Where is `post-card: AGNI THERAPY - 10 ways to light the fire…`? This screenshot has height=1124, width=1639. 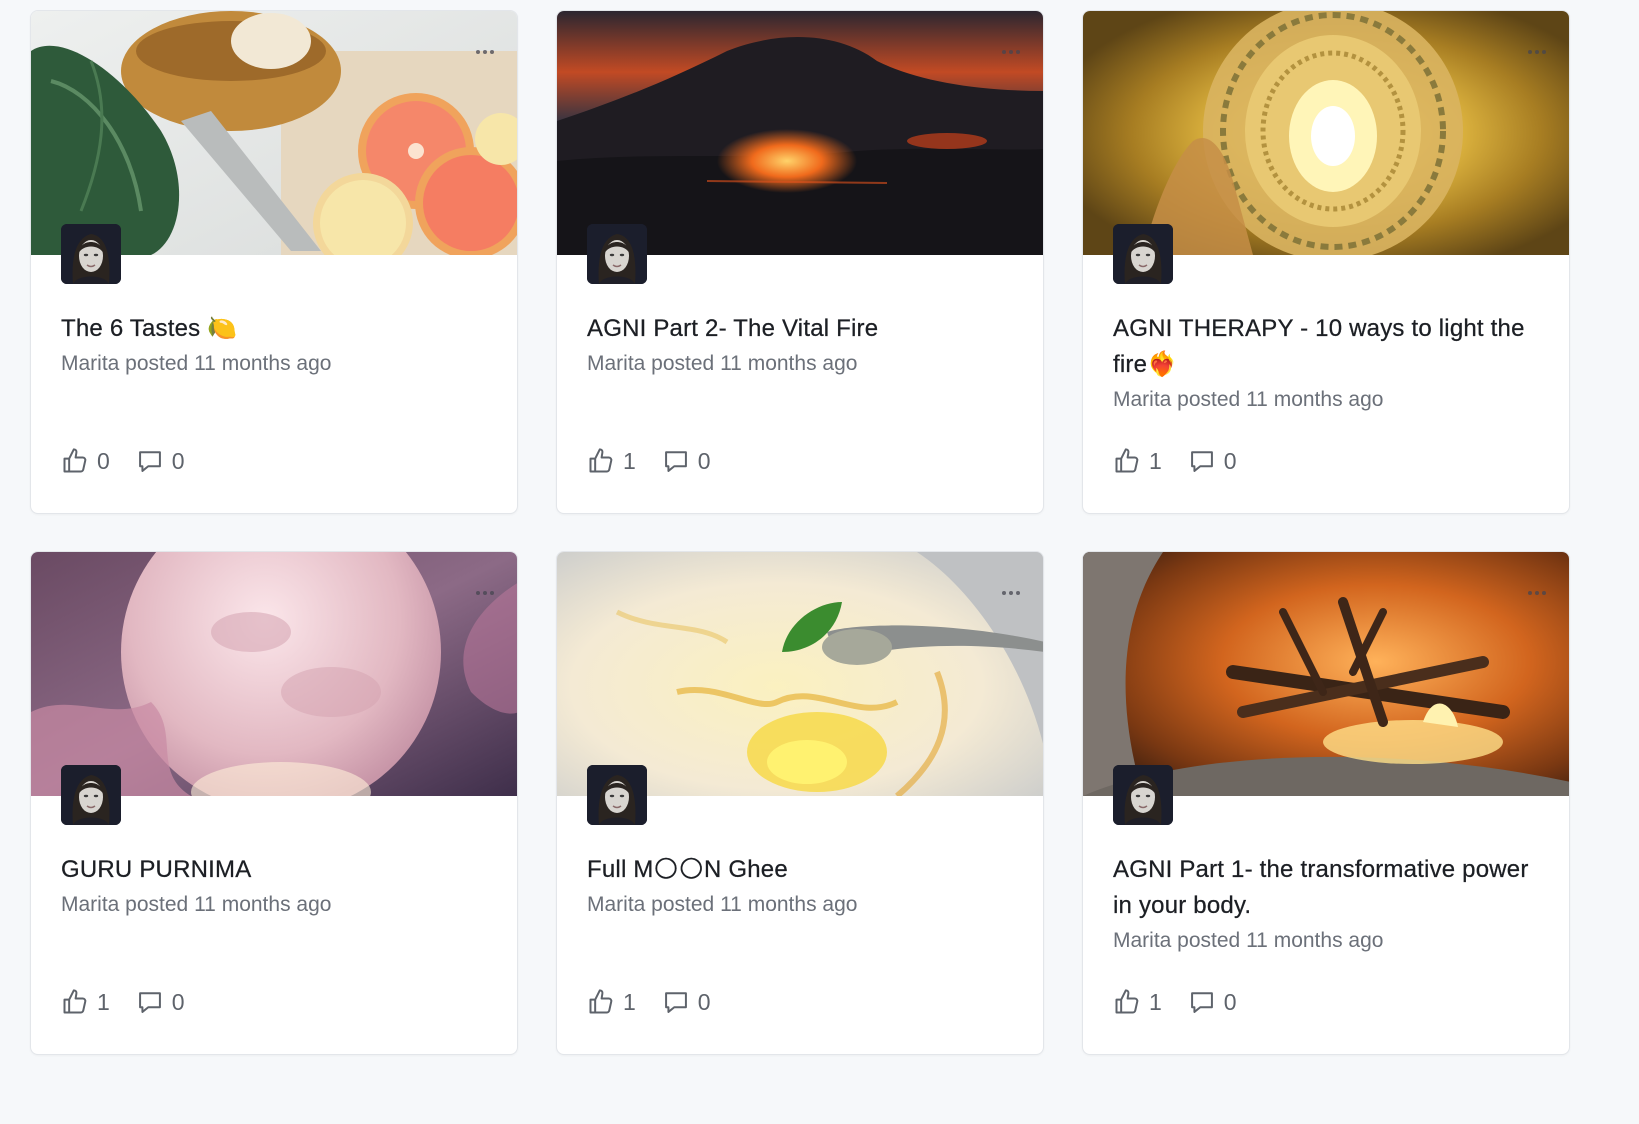
post-card: AGNI THERAPY - 10 ways to light the fire… is located at coordinates (1326, 262).